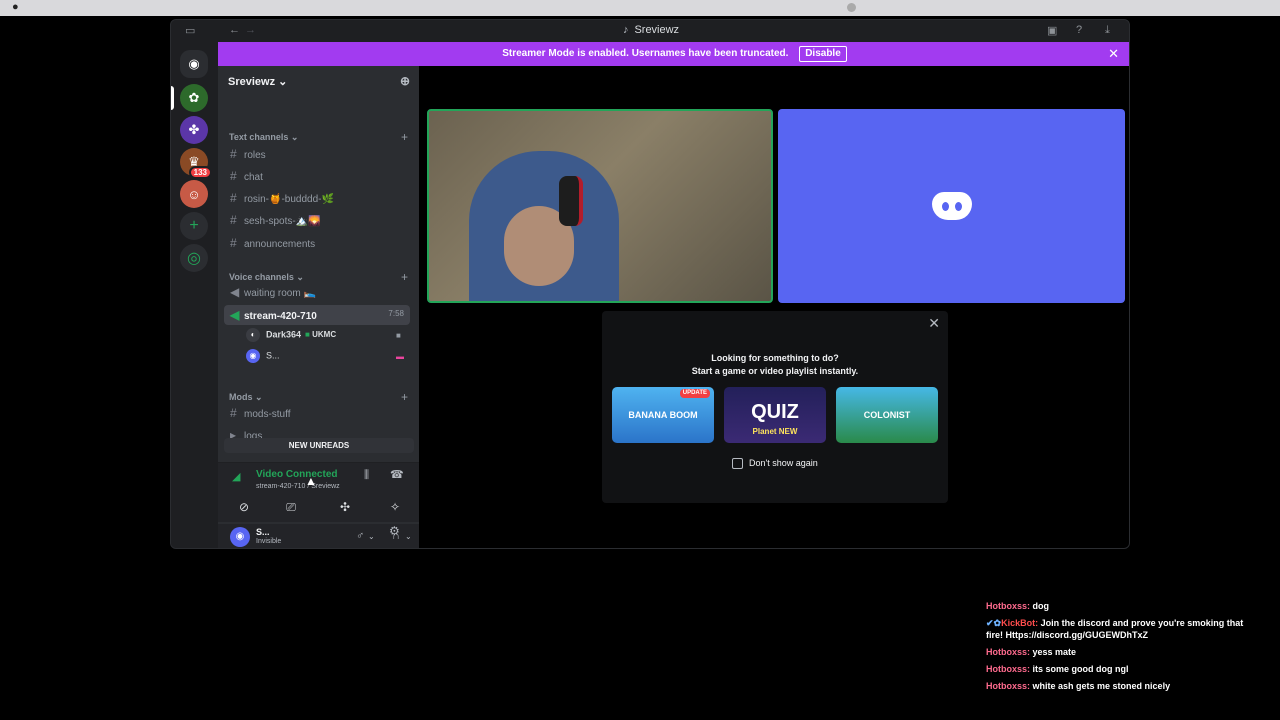 Image resolution: width=1280 pixels, height=720 pixels. I want to click on server-leaf-icon: ✤, so click(194, 130).